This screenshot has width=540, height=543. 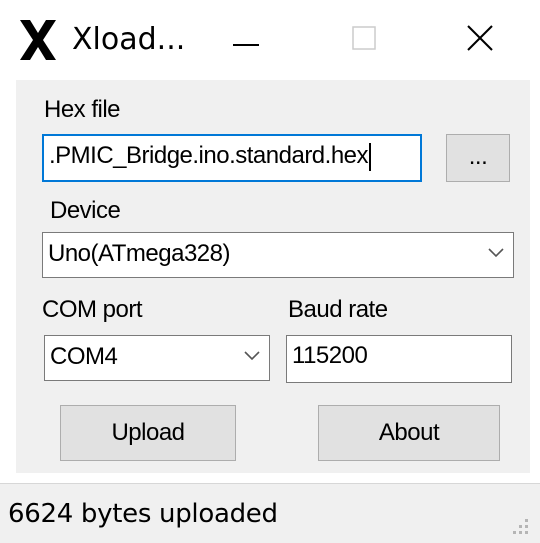 I want to click on x-logo-icon, so click(x=38, y=40).